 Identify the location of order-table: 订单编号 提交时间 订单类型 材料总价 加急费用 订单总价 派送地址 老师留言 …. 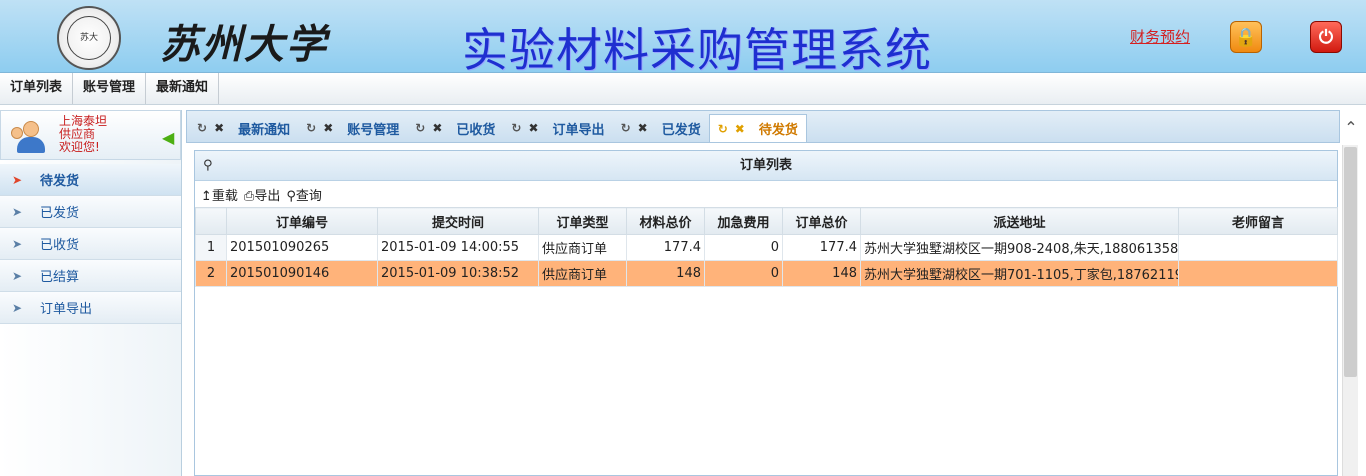
(766, 247).